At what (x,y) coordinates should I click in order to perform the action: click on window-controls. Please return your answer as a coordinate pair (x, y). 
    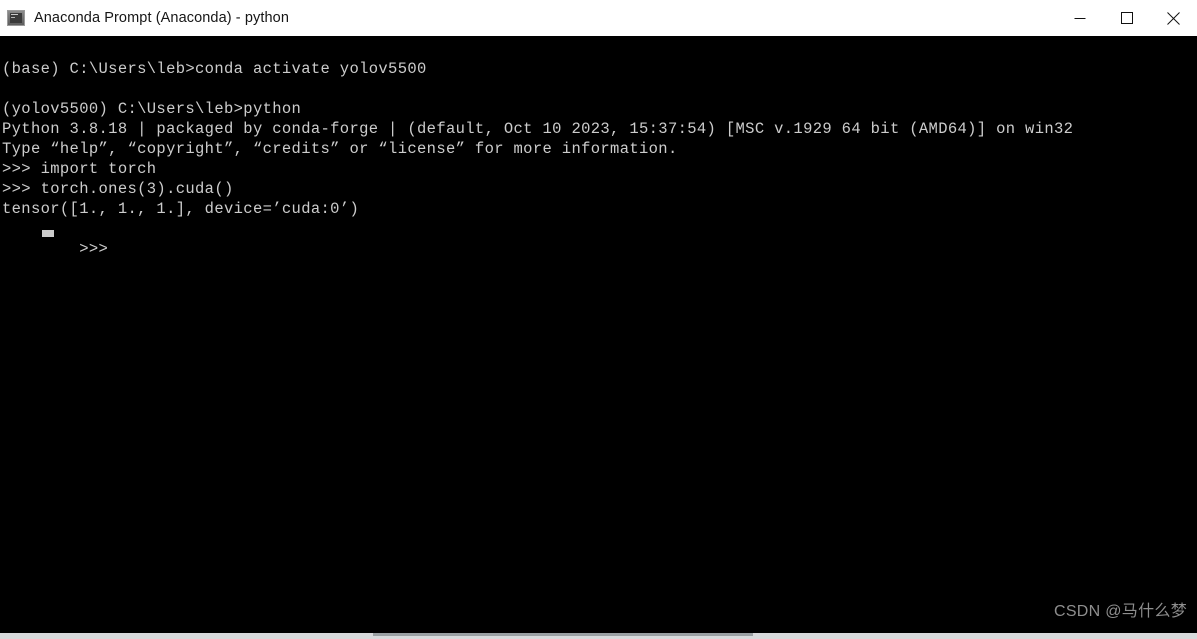
    Looking at the image, I should click on (1126, 18).